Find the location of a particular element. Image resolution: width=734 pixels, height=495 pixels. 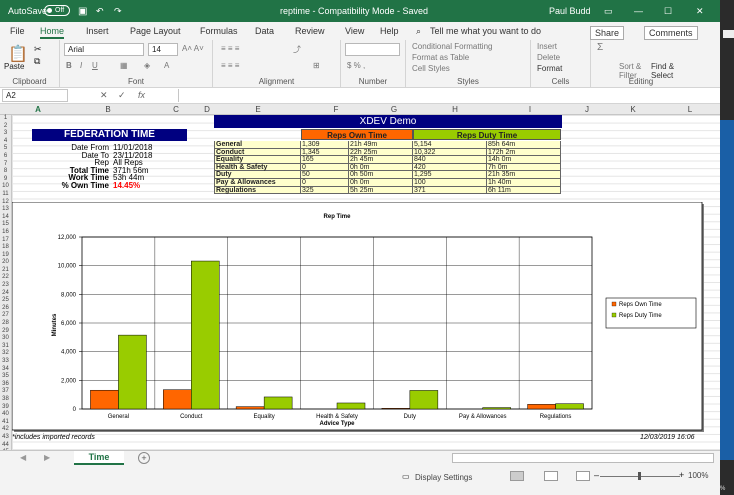

row-header: 30 is located at coordinates (5, 339).